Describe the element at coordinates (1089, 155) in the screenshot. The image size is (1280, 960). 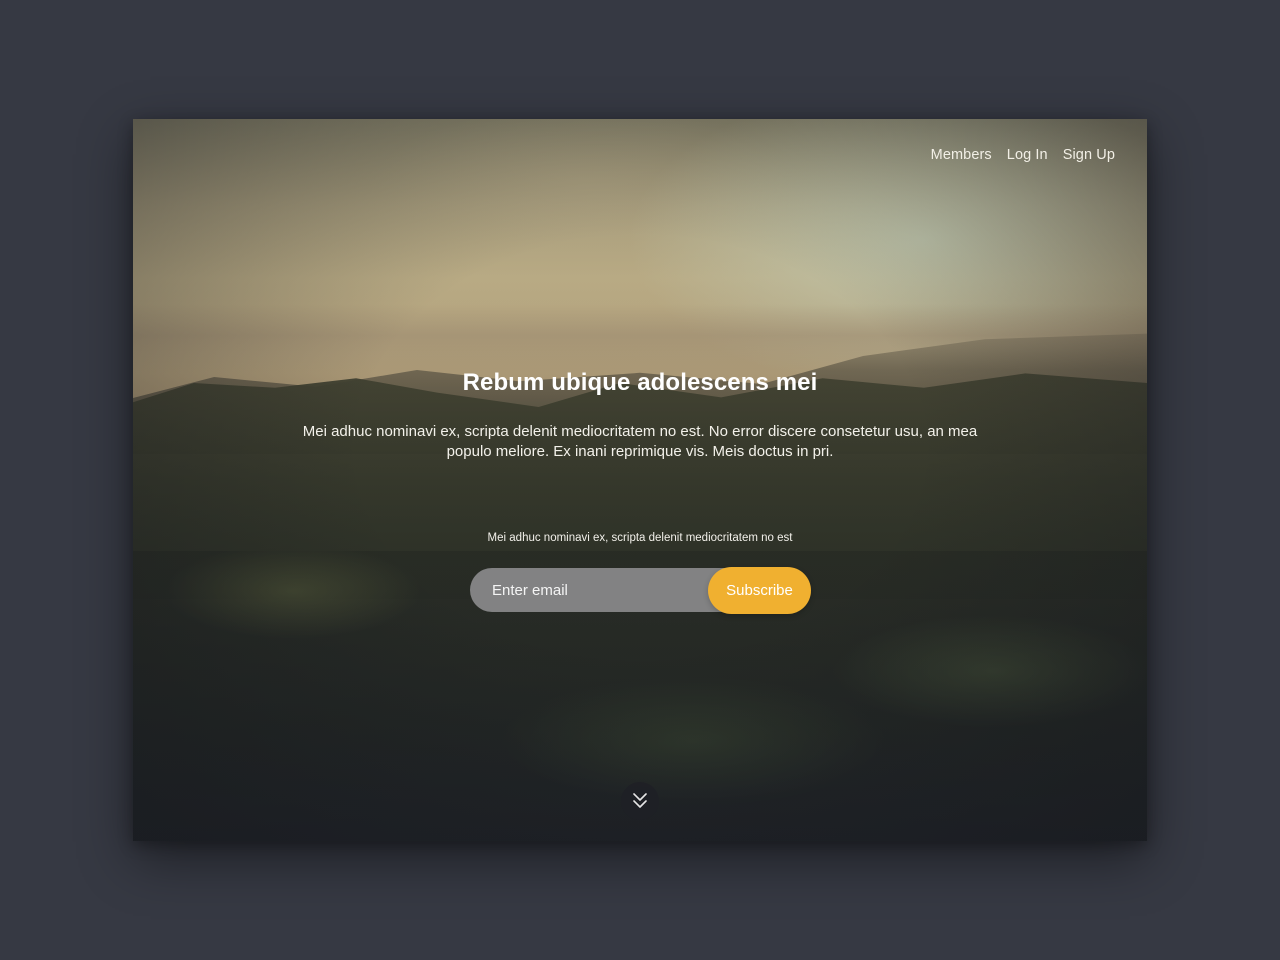
I see `nav-link-sign-up: Sign Up` at that location.